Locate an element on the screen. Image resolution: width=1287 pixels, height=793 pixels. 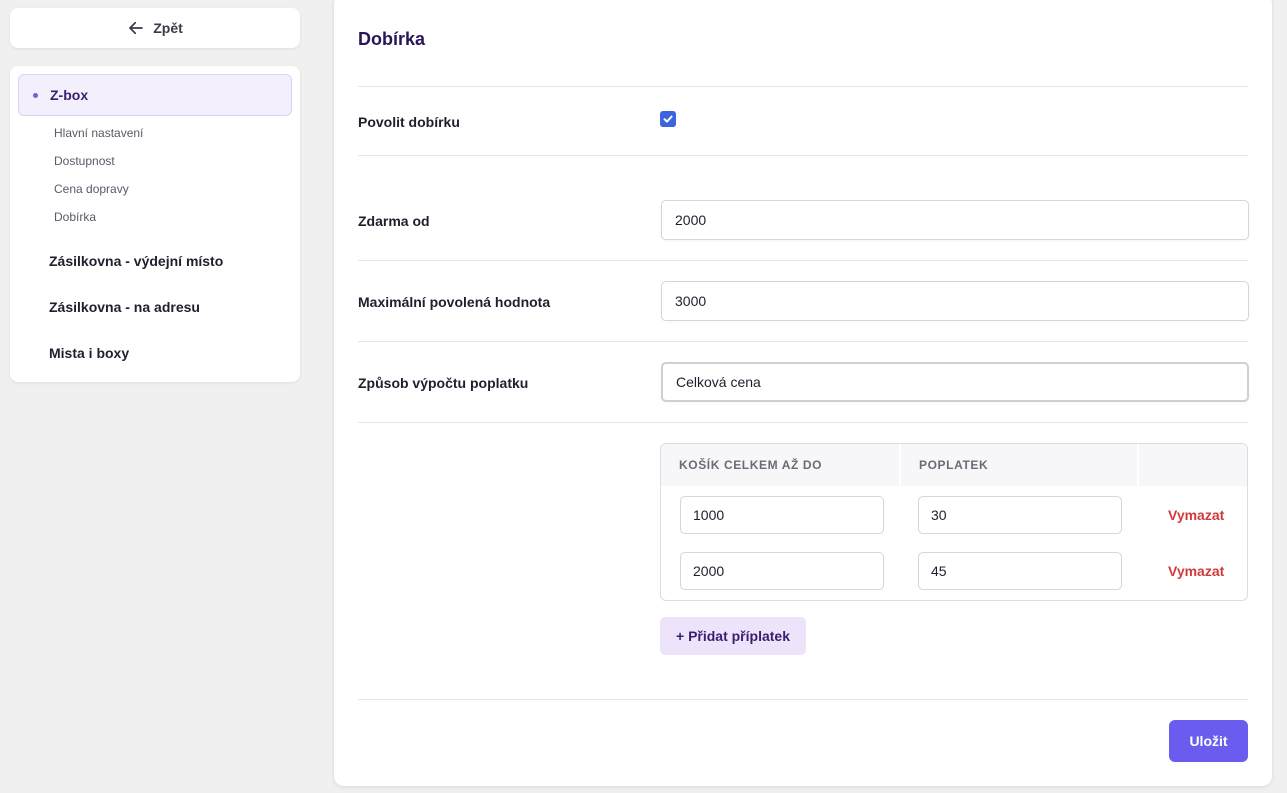
max-value-input: 3000 is located at coordinates (955, 301).